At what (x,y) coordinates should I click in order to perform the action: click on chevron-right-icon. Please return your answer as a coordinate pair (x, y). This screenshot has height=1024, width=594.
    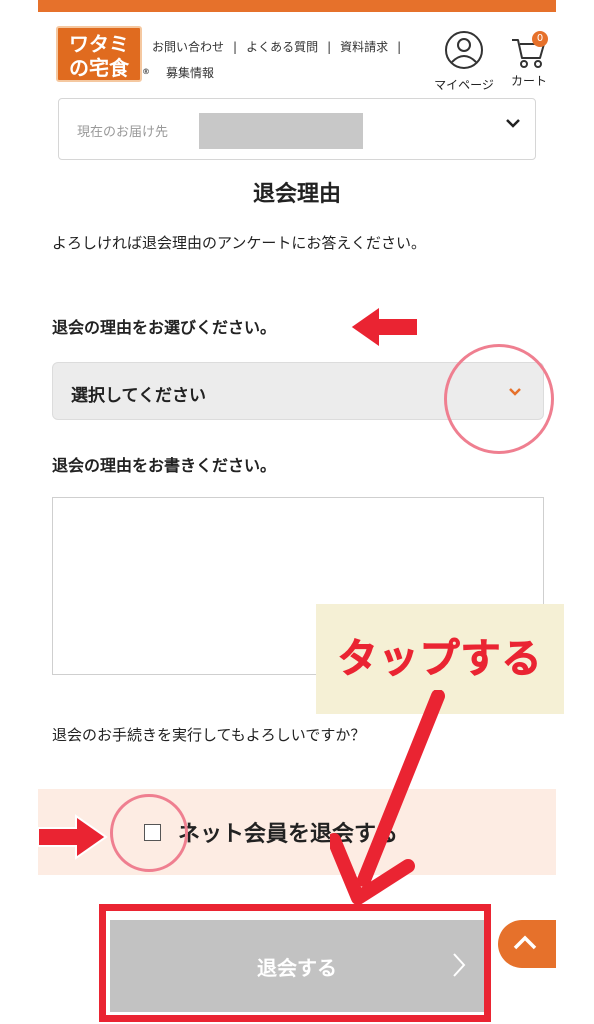
    Looking at the image, I should click on (459, 965).